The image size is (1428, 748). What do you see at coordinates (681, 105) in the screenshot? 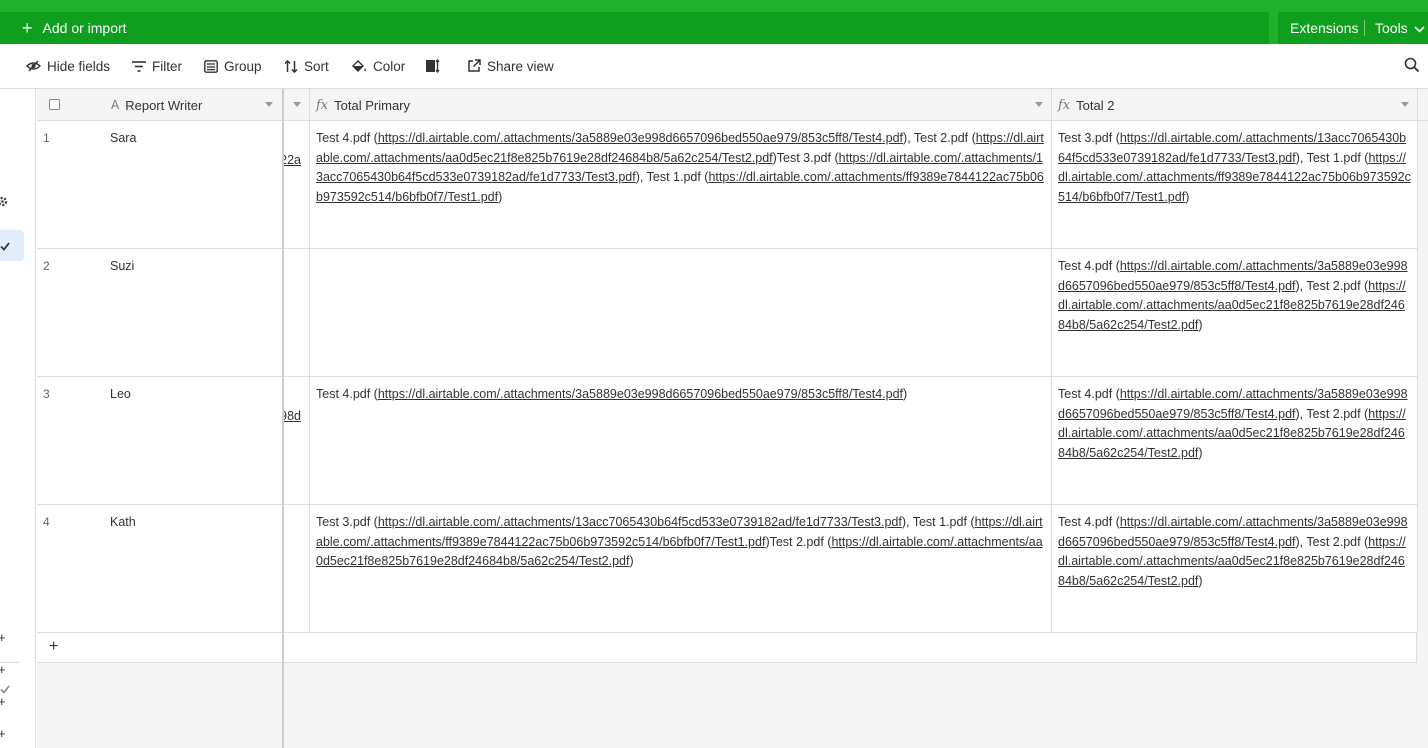
I see `column-header-total-primary: fx Total Primary` at bounding box center [681, 105].